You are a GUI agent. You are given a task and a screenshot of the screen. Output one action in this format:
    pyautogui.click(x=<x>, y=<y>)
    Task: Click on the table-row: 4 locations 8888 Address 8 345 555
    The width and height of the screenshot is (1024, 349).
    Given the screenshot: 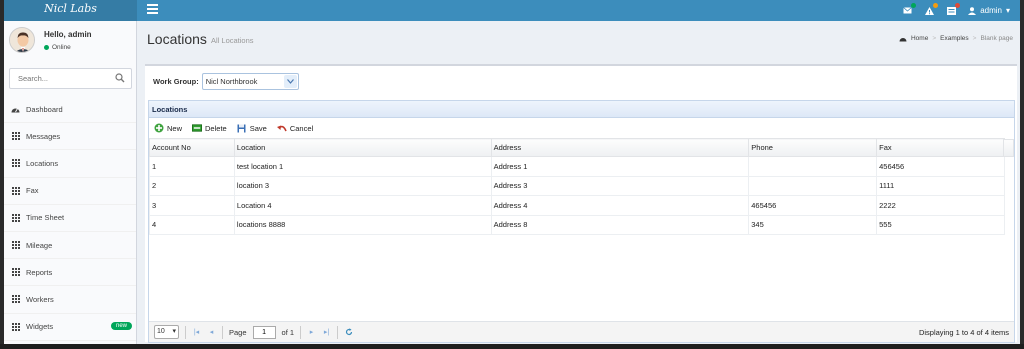 What is the action you would take?
    pyautogui.click(x=577, y=224)
    